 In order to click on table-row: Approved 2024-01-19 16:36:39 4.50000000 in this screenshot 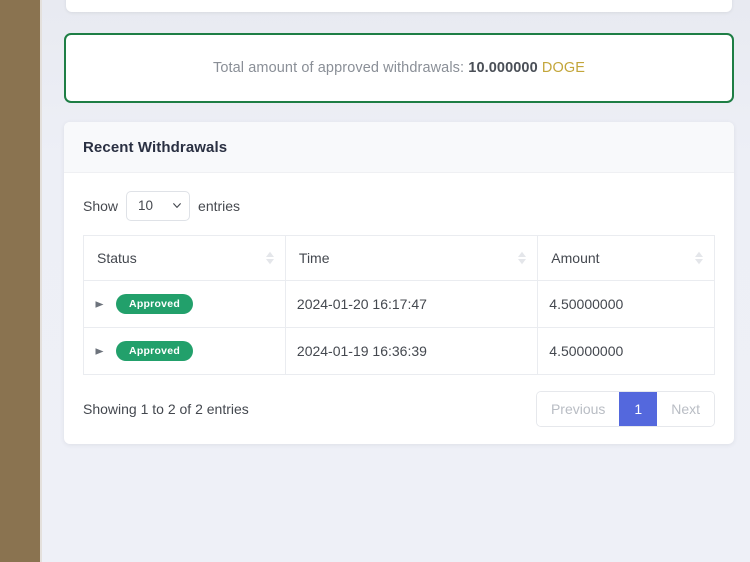, I will do `click(399, 351)`.